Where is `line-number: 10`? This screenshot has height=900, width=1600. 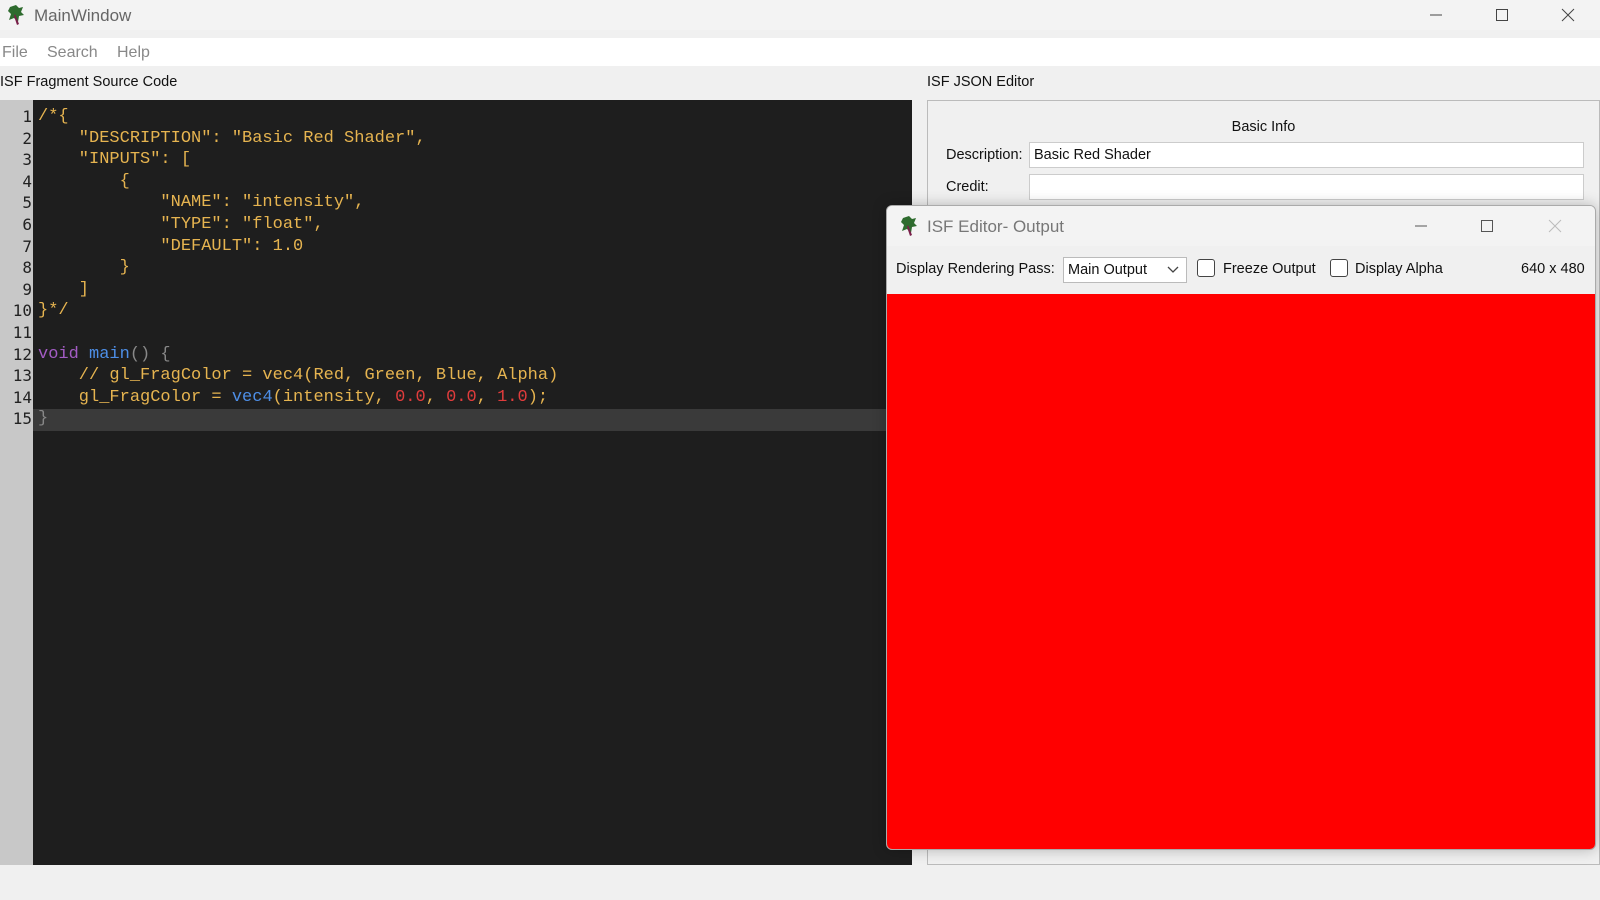 line-number: 10 is located at coordinates (22, 311).